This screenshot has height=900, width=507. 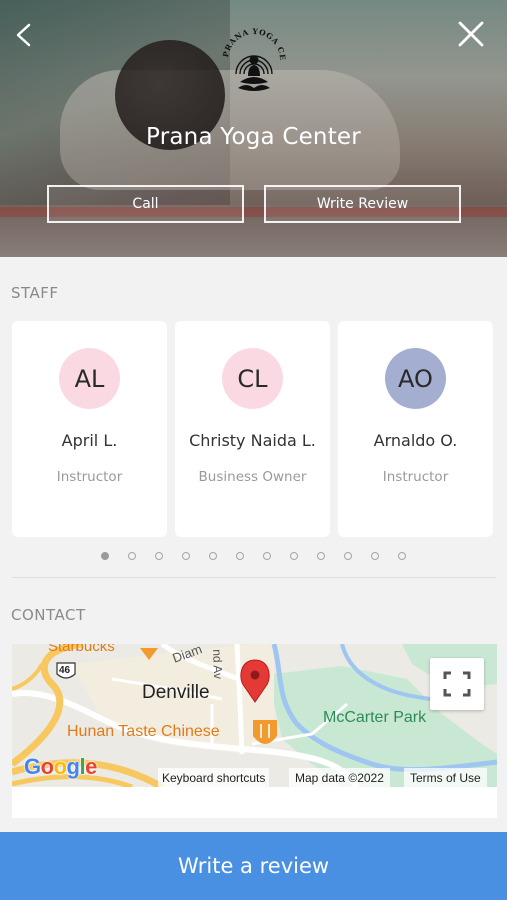 I want to click on staff-card: CL Christy Naida L. Business Owner, so click(x=252, y=429).